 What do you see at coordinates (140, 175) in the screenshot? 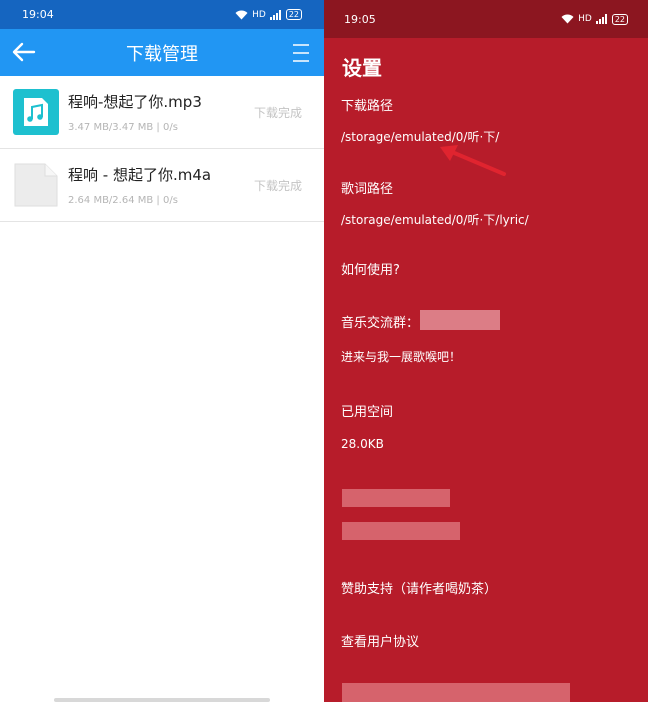
I see `file-name: 程响 - 想起了你.m4a` at bounding box center [140, 175].